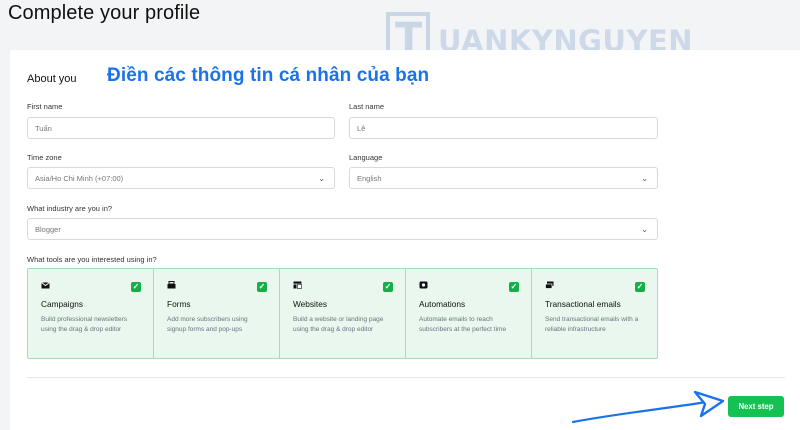  Describe the element at coordinates (310, 304) in the screenshot. I see `tool-name: Websites` at that location.